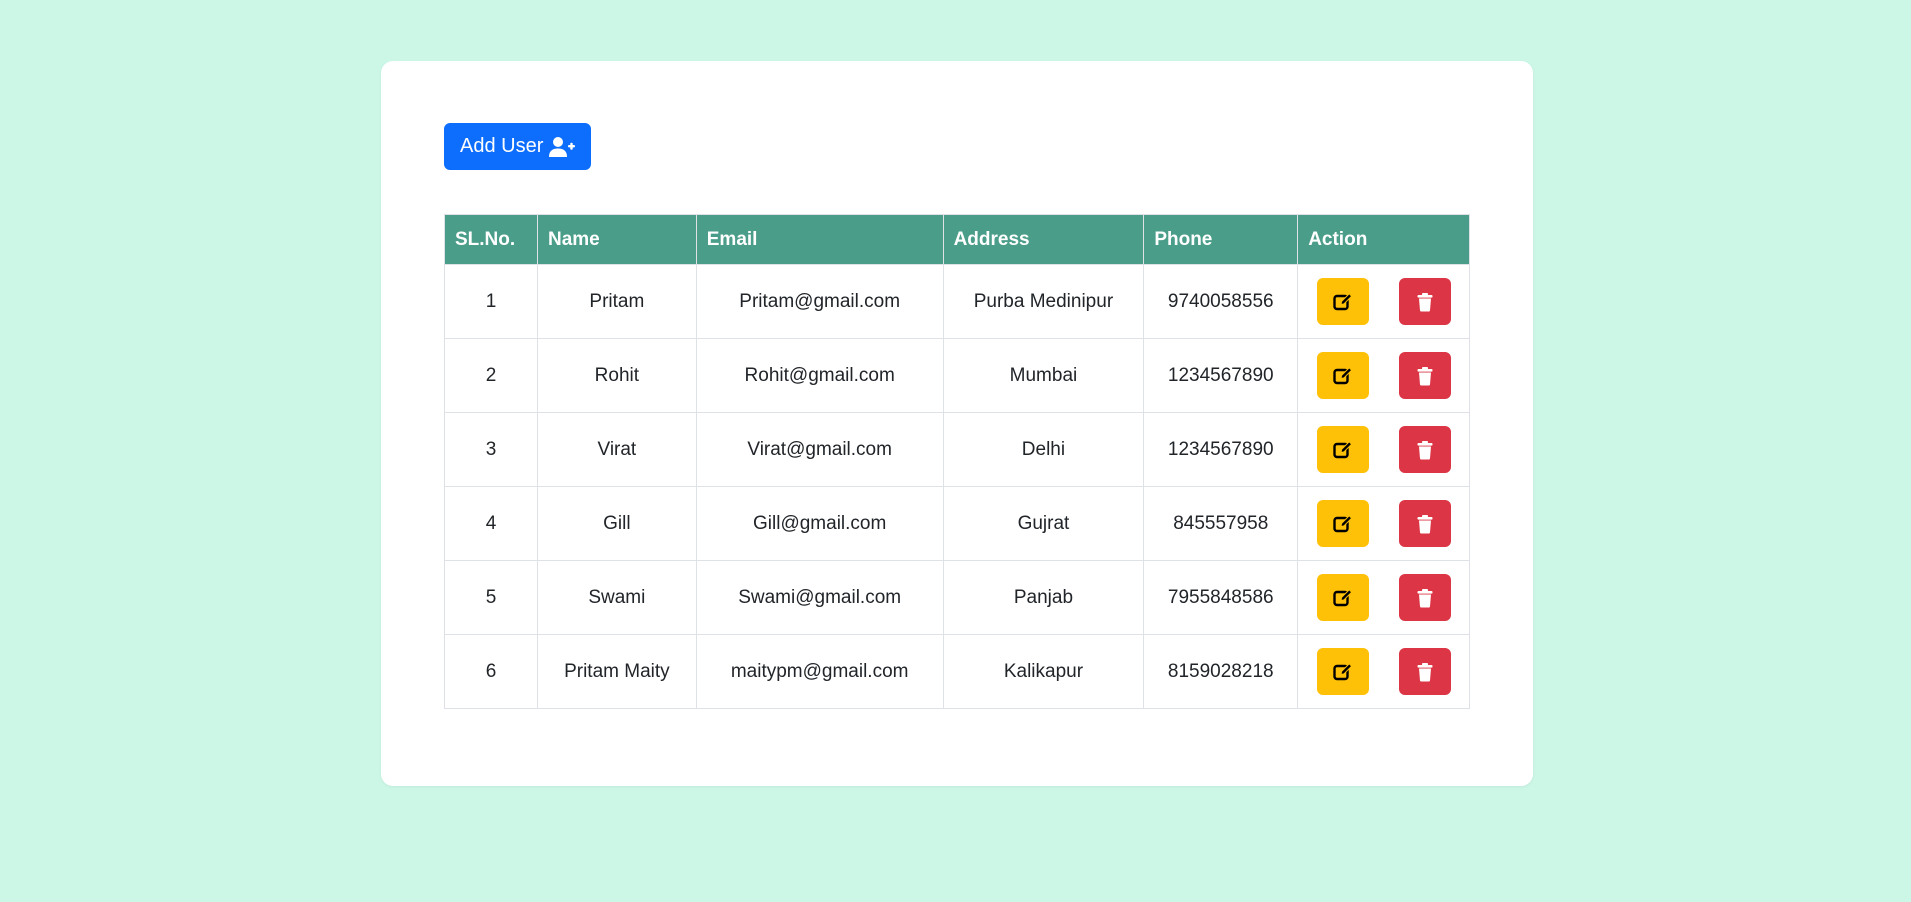 The image size is (1911, 902). I want to click on cell-name: Swami, so click(616, 597).